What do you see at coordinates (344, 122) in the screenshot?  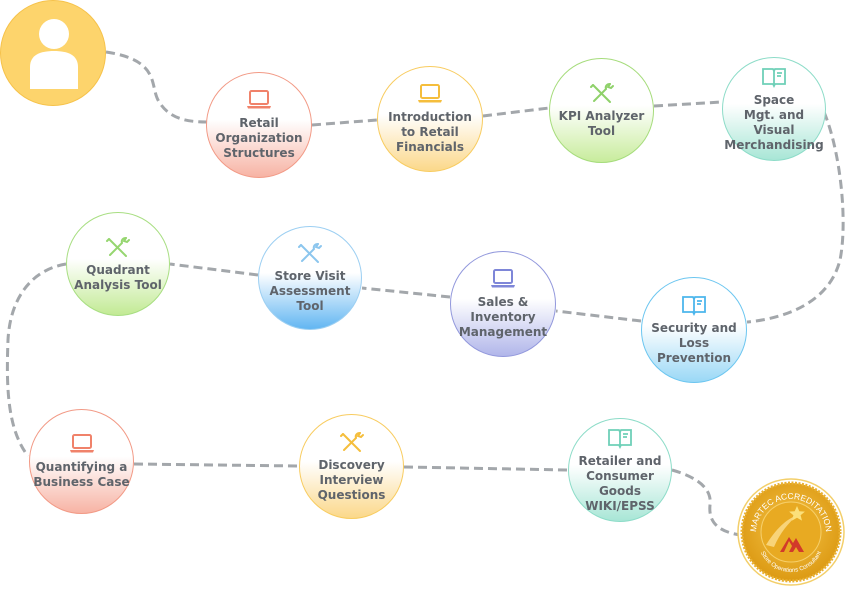 I see `connector-retail-org-to-financials` at bounding box center [344, 122].